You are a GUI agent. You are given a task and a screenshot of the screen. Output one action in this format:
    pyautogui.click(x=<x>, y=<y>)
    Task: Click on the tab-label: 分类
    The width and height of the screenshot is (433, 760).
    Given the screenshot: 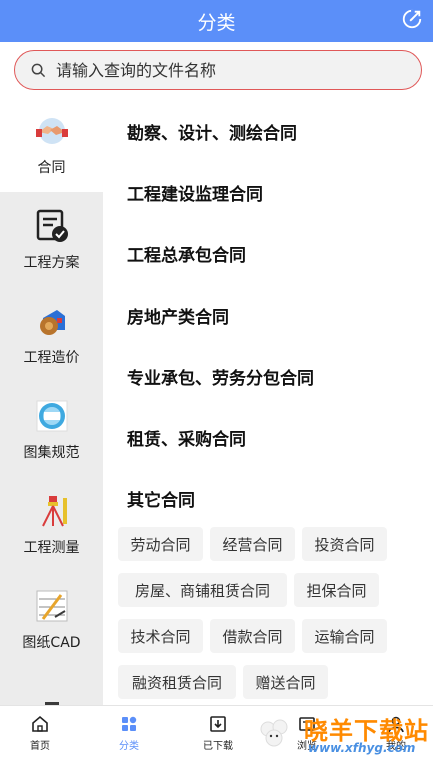 What is the action you would take?
    pyautogui.click(x=129, y=746)
    